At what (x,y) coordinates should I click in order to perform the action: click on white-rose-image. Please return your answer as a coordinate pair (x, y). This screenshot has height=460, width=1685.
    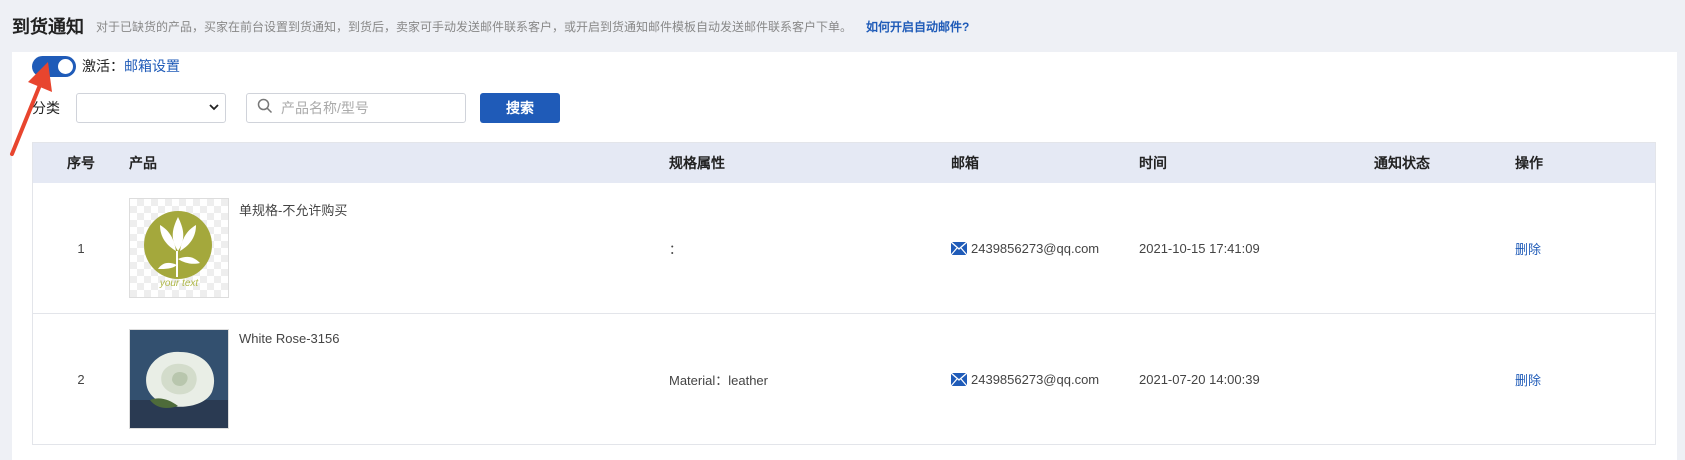
    Looking at the image, I should click on (179, 379).